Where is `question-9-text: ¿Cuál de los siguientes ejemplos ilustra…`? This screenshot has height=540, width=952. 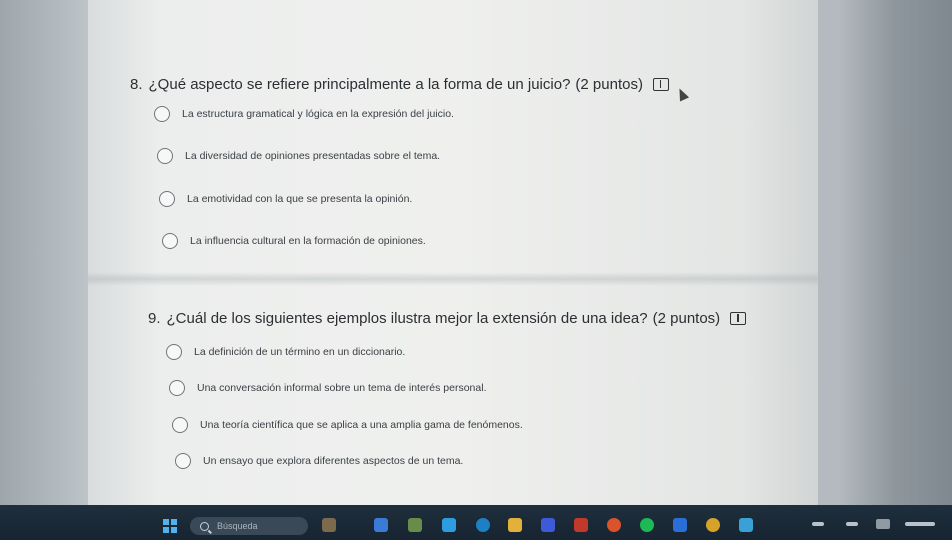 question-9-text: ¿Cuál de los siguientes ejemplos ilustra… is located at coordinates (407, 318).